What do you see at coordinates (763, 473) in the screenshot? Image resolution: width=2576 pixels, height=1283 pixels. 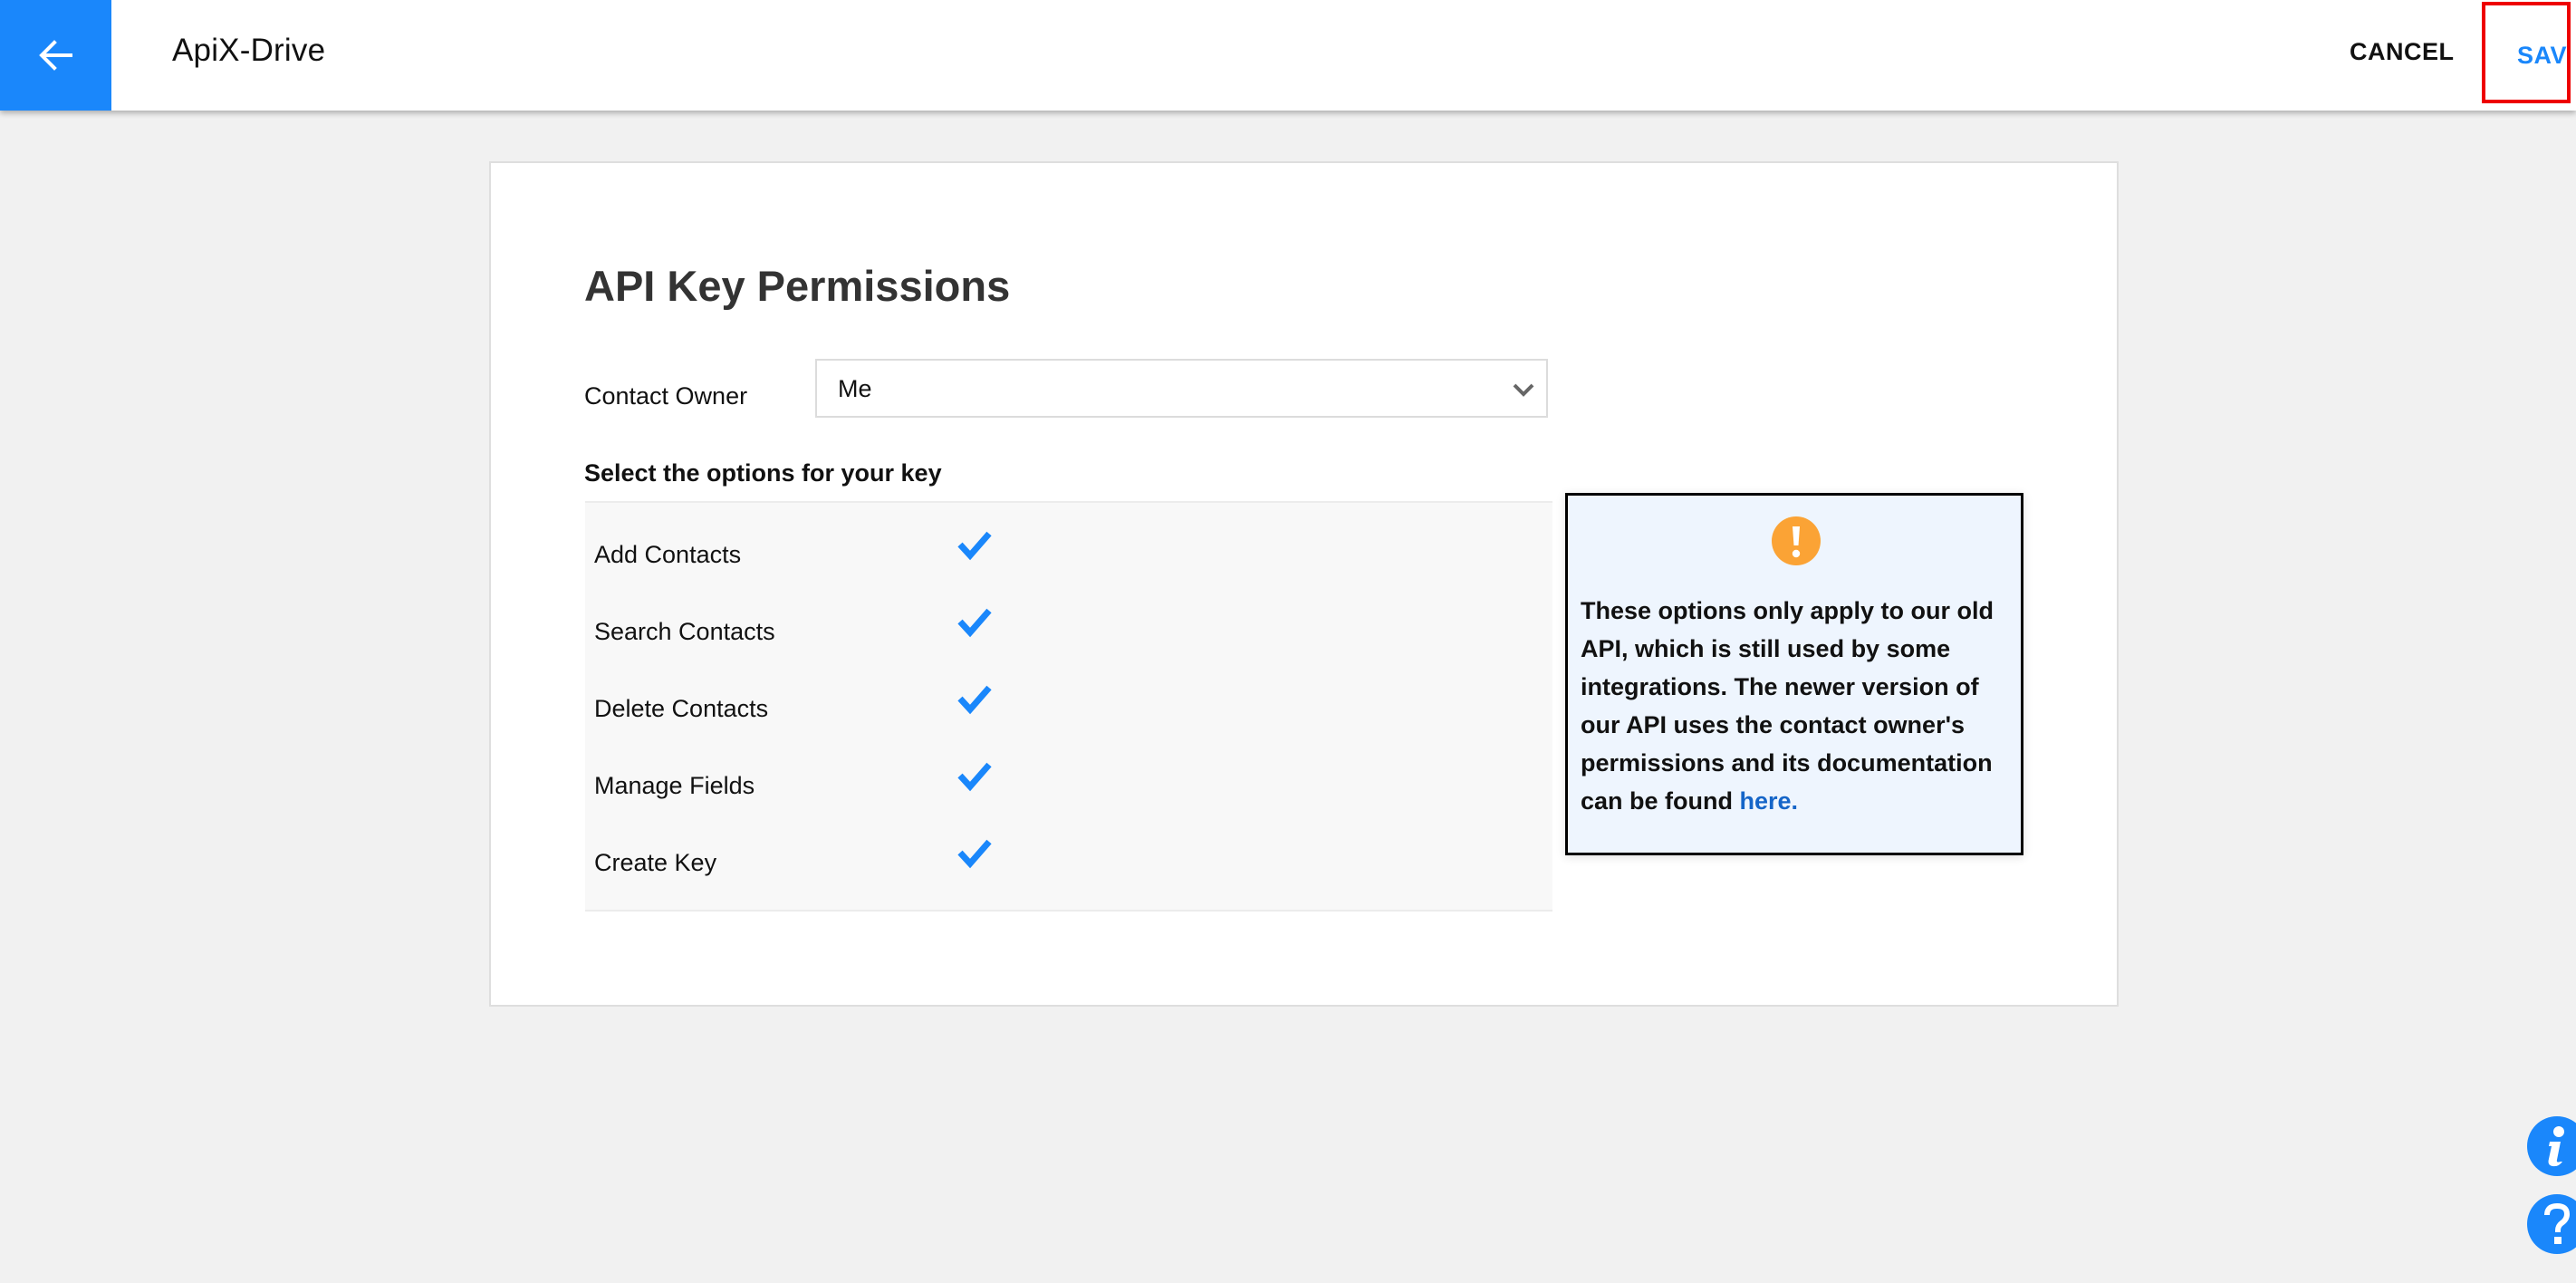 I see `options-heading: Select the options for your key` at bounding box center [763, 473].